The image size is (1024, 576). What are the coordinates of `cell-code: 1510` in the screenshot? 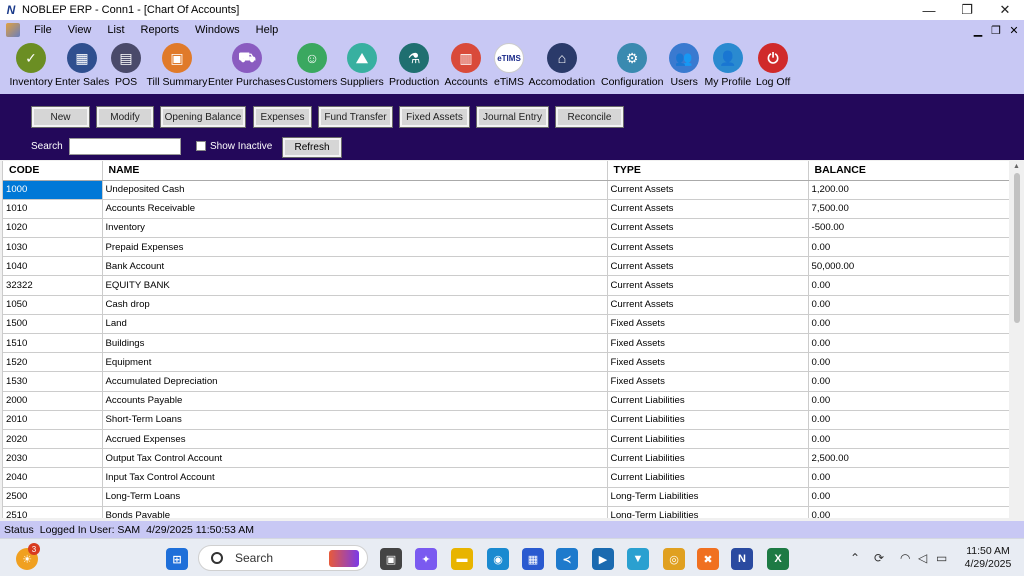 It's located at (53, 343).